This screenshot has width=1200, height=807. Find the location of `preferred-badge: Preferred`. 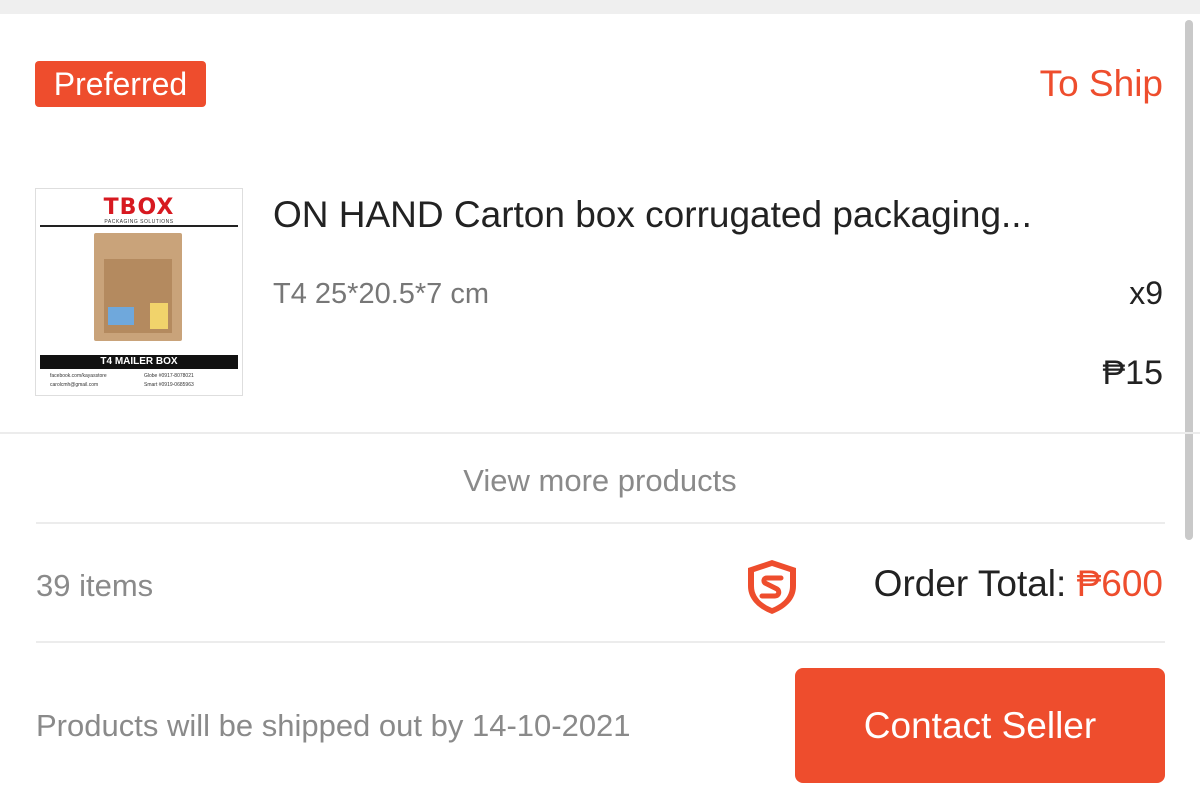

preferred-badge: Preferred is located at coordinates (120, 84).